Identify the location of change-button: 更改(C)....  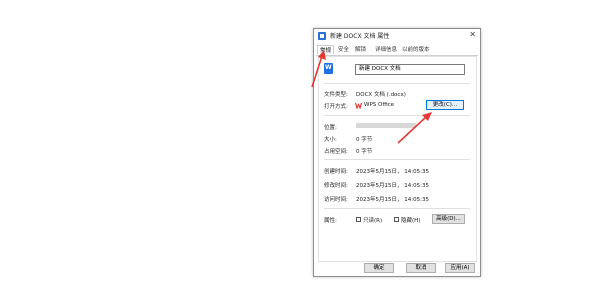
(445, 105).